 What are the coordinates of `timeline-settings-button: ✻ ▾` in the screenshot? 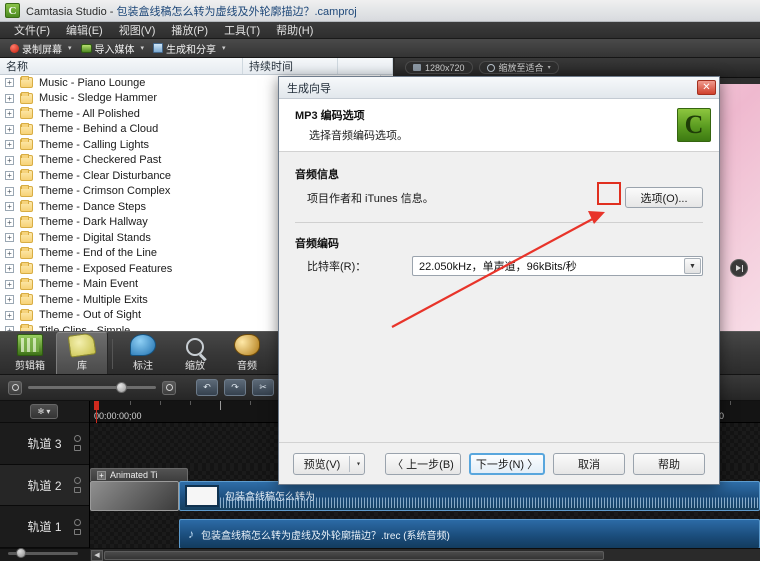 It's located at (44, 411).